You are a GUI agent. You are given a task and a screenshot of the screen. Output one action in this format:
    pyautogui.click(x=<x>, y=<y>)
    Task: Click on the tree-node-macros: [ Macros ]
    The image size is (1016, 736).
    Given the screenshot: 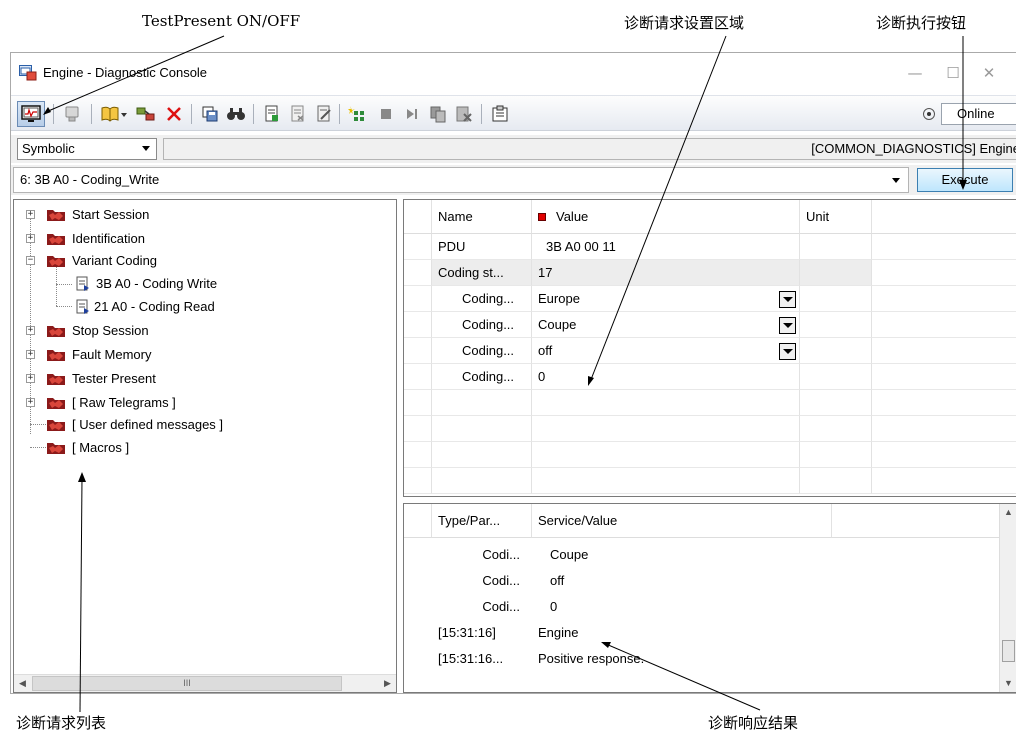 What is the action you would take?
    pyautogui.click(x=204, y=448)
    